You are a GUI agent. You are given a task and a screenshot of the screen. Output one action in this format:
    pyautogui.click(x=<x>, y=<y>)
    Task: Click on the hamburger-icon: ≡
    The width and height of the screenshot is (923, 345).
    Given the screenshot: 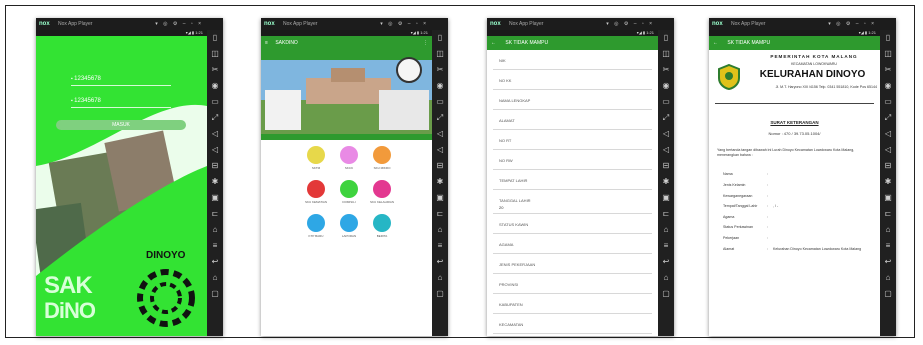 What is the action you would take?
    pyautogui.click(x=267, y=43)
    